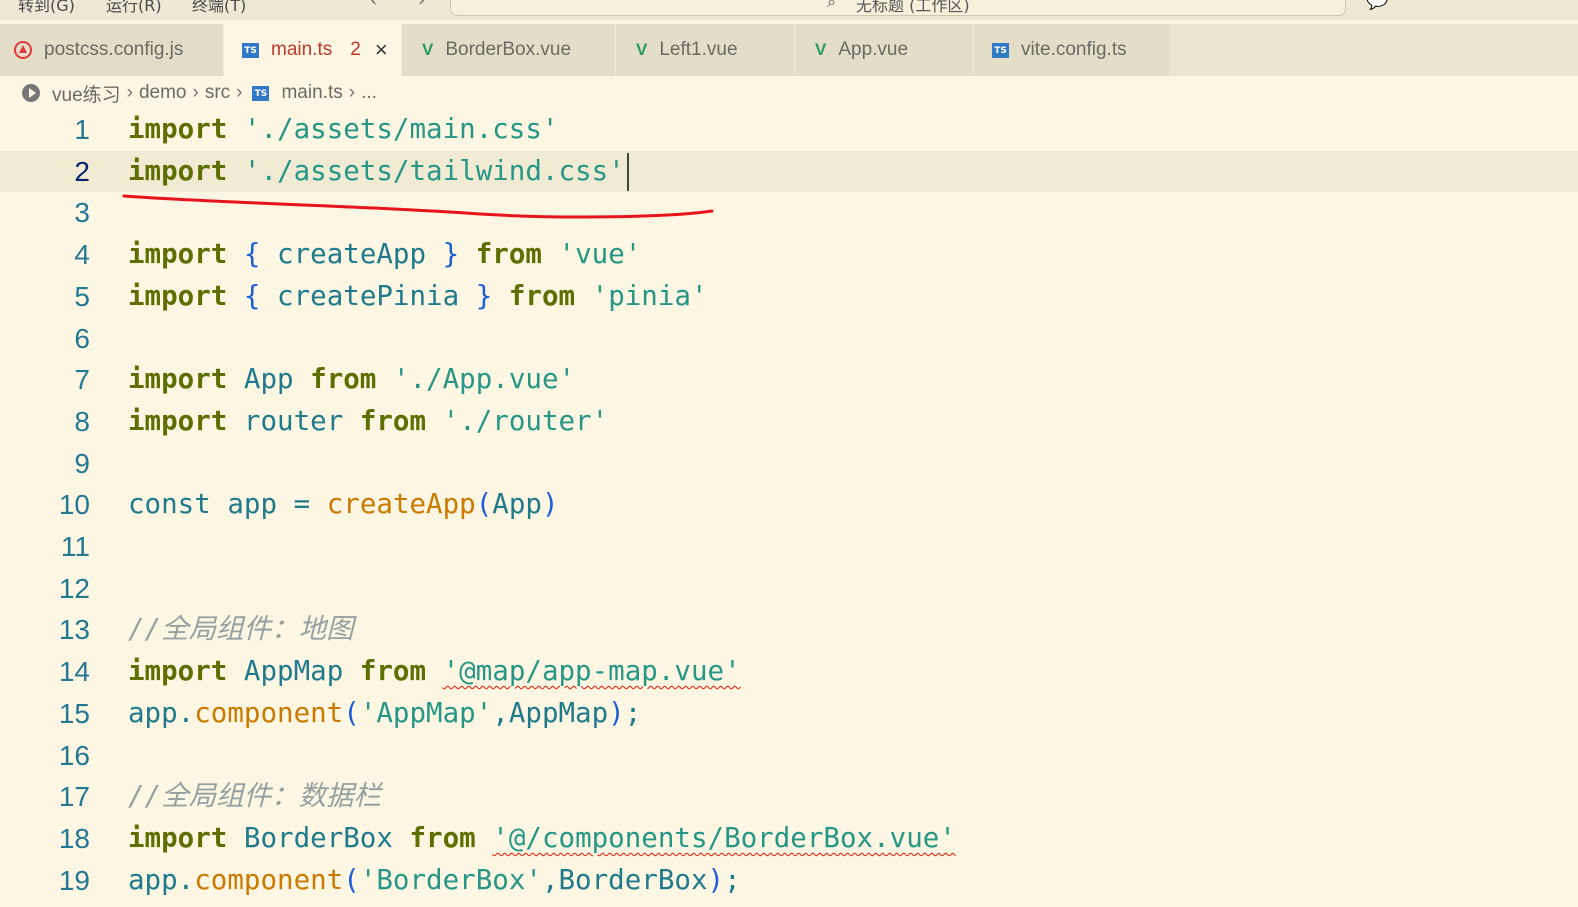  What do you see at coordinates (82, 380) in the screenshot?
I see `line-number: 7` at bounding box center [82, 380].